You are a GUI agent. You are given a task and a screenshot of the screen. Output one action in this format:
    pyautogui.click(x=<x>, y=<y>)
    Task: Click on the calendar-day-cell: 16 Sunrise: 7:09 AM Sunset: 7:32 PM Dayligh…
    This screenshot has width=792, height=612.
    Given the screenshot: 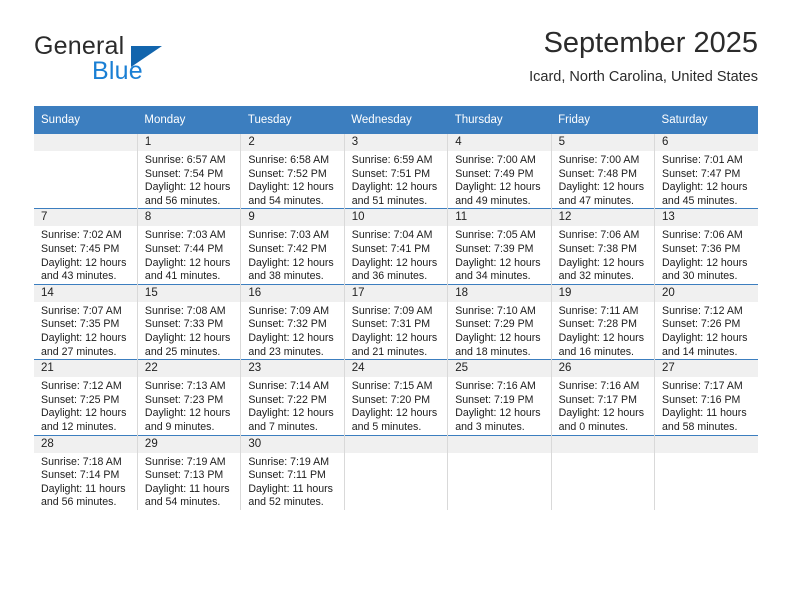 What is the action you would take?
    pyautogui.click(x=292, y=321)
    